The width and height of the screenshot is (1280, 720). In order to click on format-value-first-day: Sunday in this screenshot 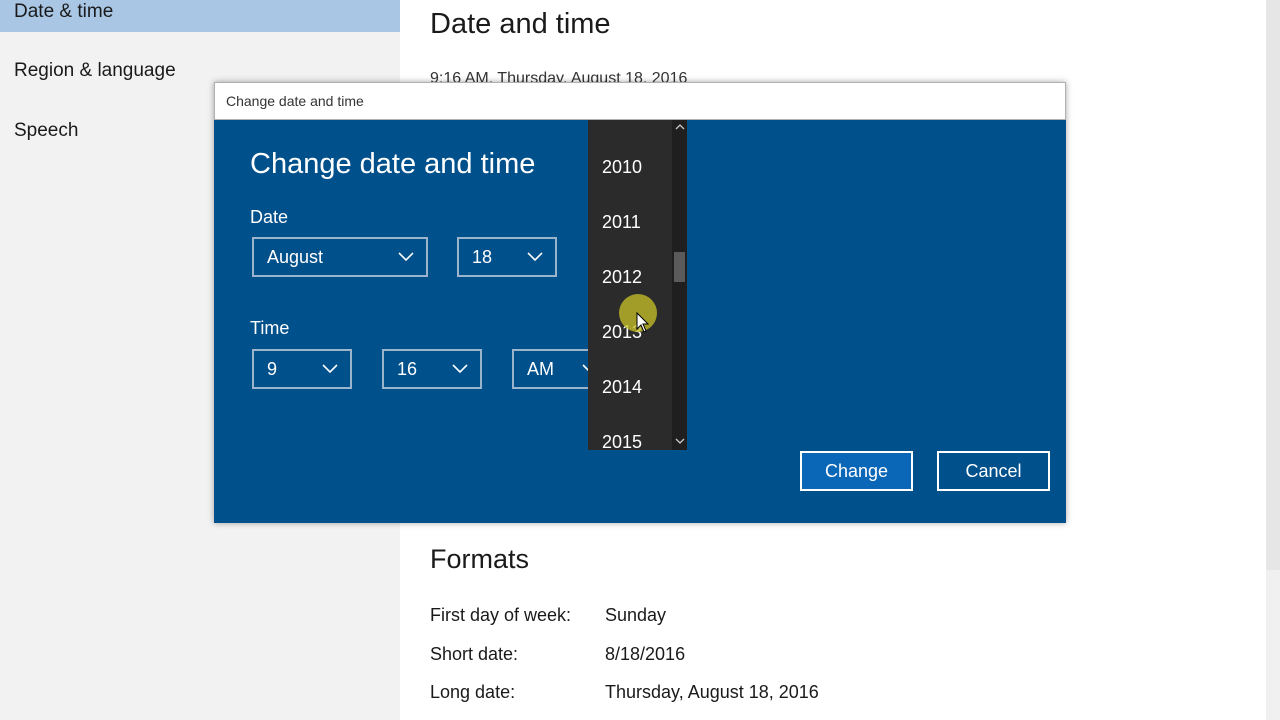, I will do `click(636, 615)`.